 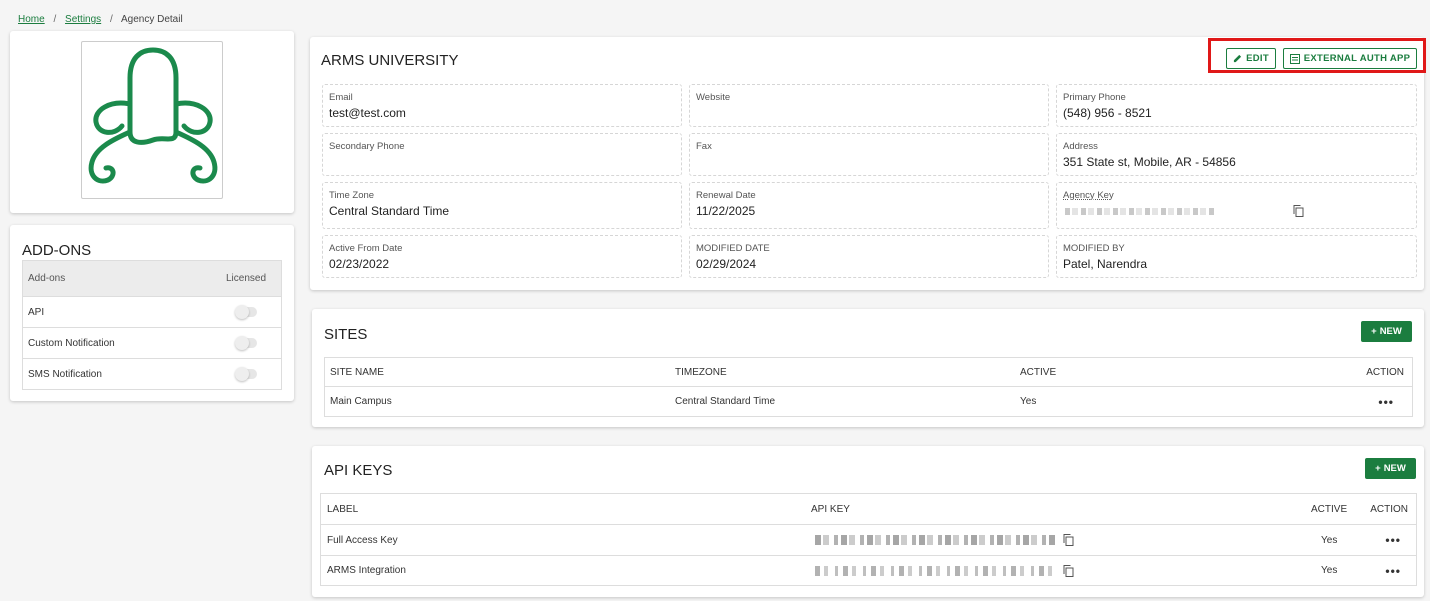 What do you see at coordinates (1028, 401) in the screenshot?
I see `site-active: Yes` at bounding box center [1028, 401].